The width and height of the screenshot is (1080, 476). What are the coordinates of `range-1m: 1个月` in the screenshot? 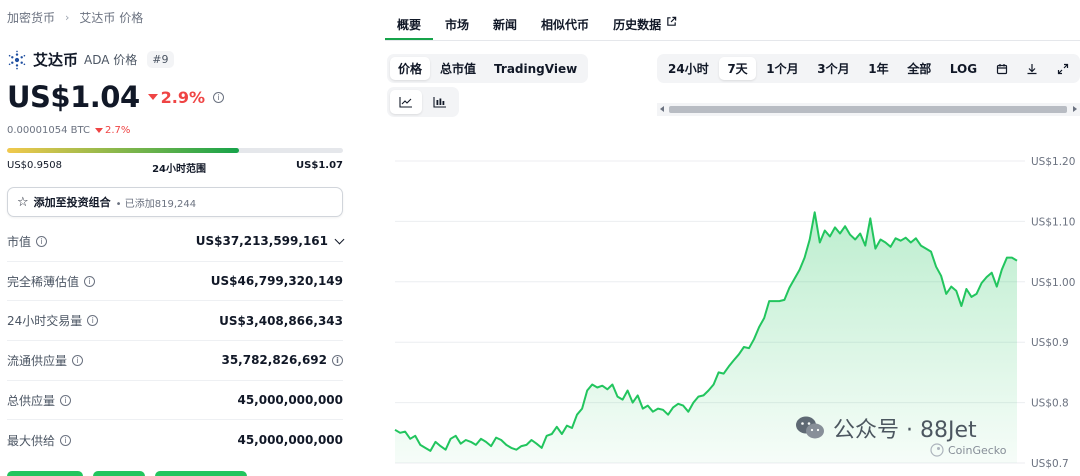 It's located at (782, 68).